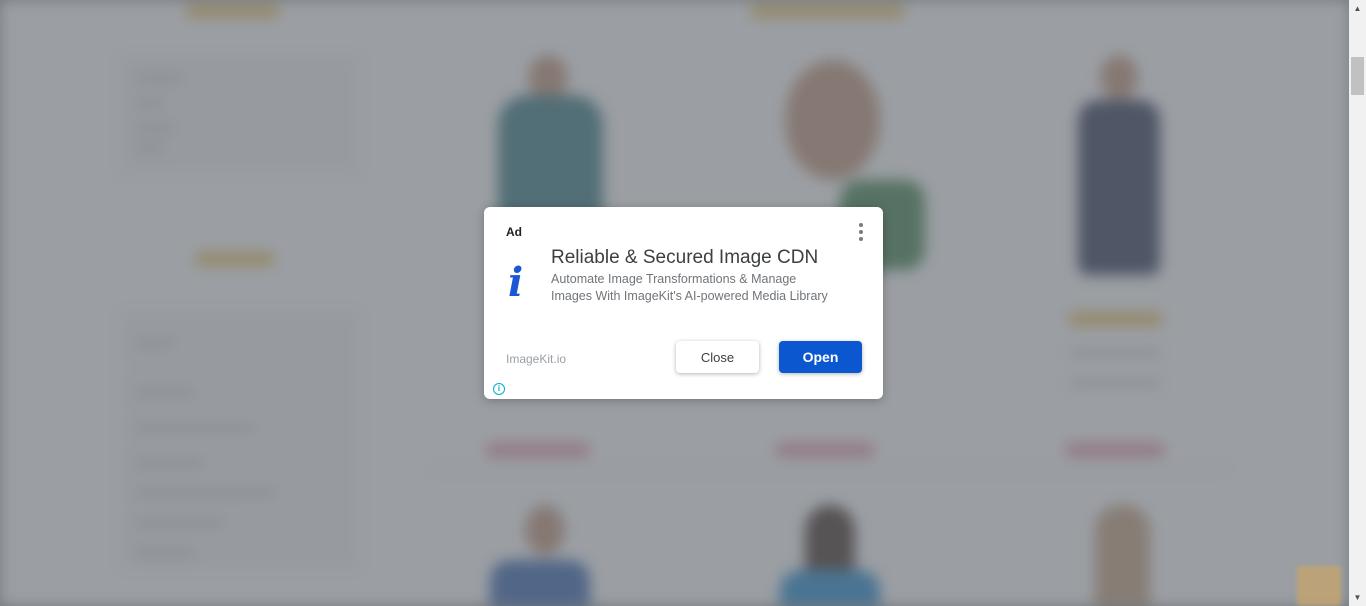 This screenshot has width=1366, height=606. Describe the element at coordinates (717, 357) in the screenshot. I see `close-button: Close` at that location.